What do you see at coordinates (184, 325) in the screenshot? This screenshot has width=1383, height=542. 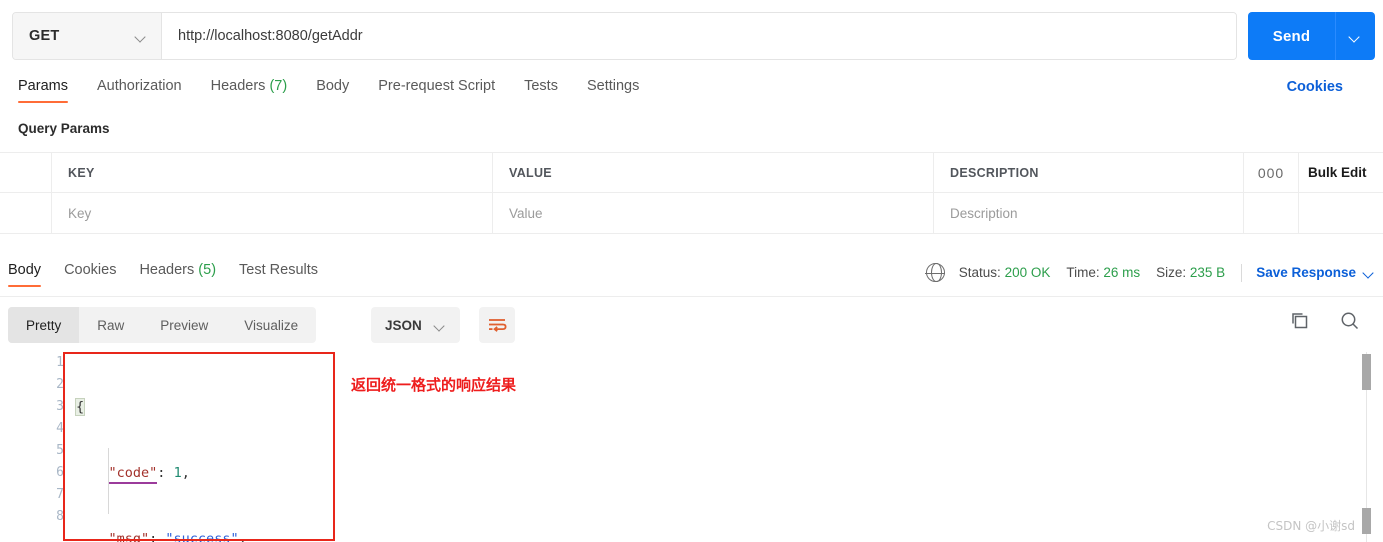 I see `format-preview-button: Preview` at bounding box center [184, 325].